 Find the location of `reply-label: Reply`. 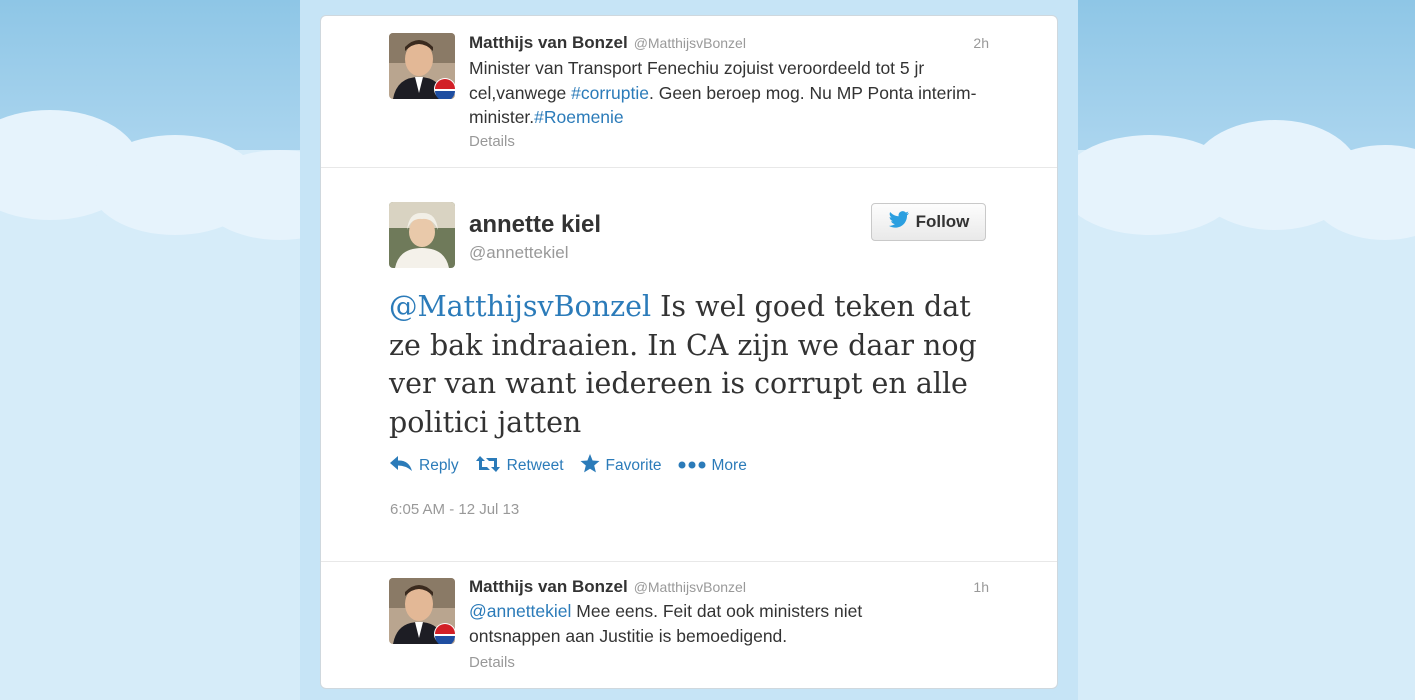

reply-label: Reply is located at coordinates (439, 465).